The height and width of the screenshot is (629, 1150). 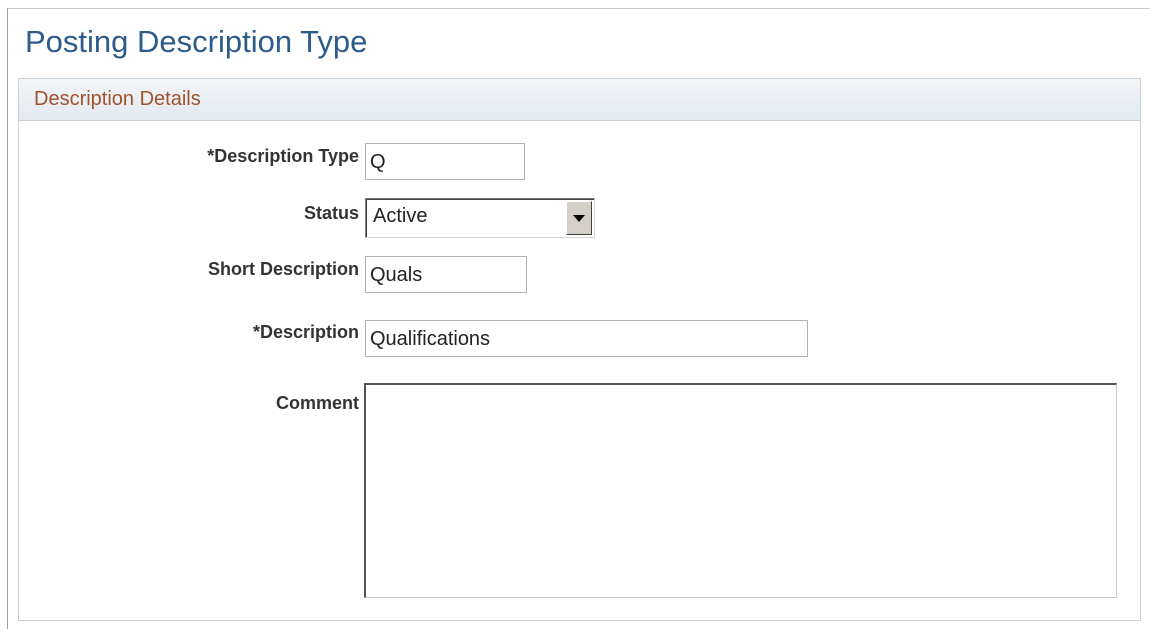 What do you see at coordinates (578, 8) in the screenshot?
I see `frame-top-border` at bounding box center [578, 8].